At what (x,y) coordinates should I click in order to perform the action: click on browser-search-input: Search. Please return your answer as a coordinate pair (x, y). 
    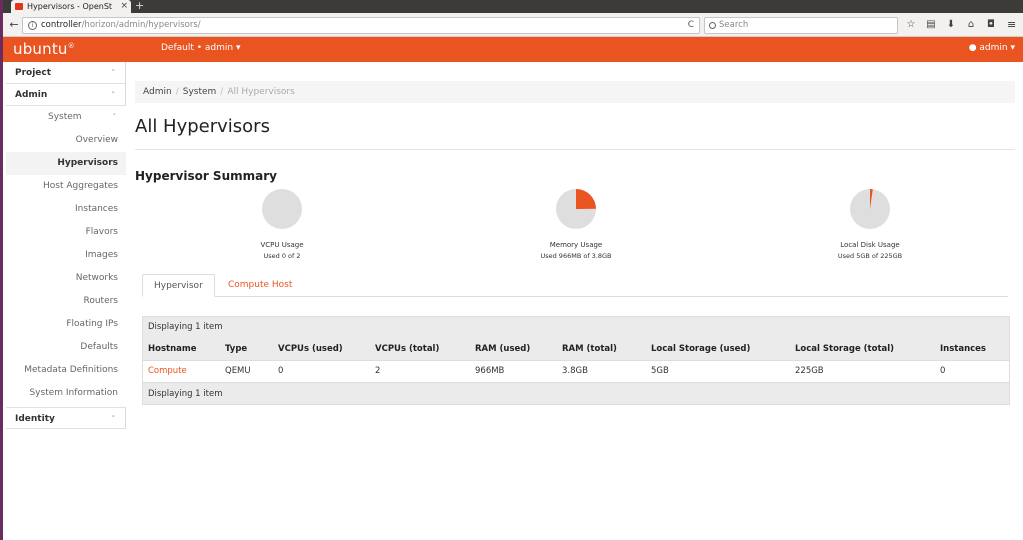
    Looking at the image, I should click on (801, 25).